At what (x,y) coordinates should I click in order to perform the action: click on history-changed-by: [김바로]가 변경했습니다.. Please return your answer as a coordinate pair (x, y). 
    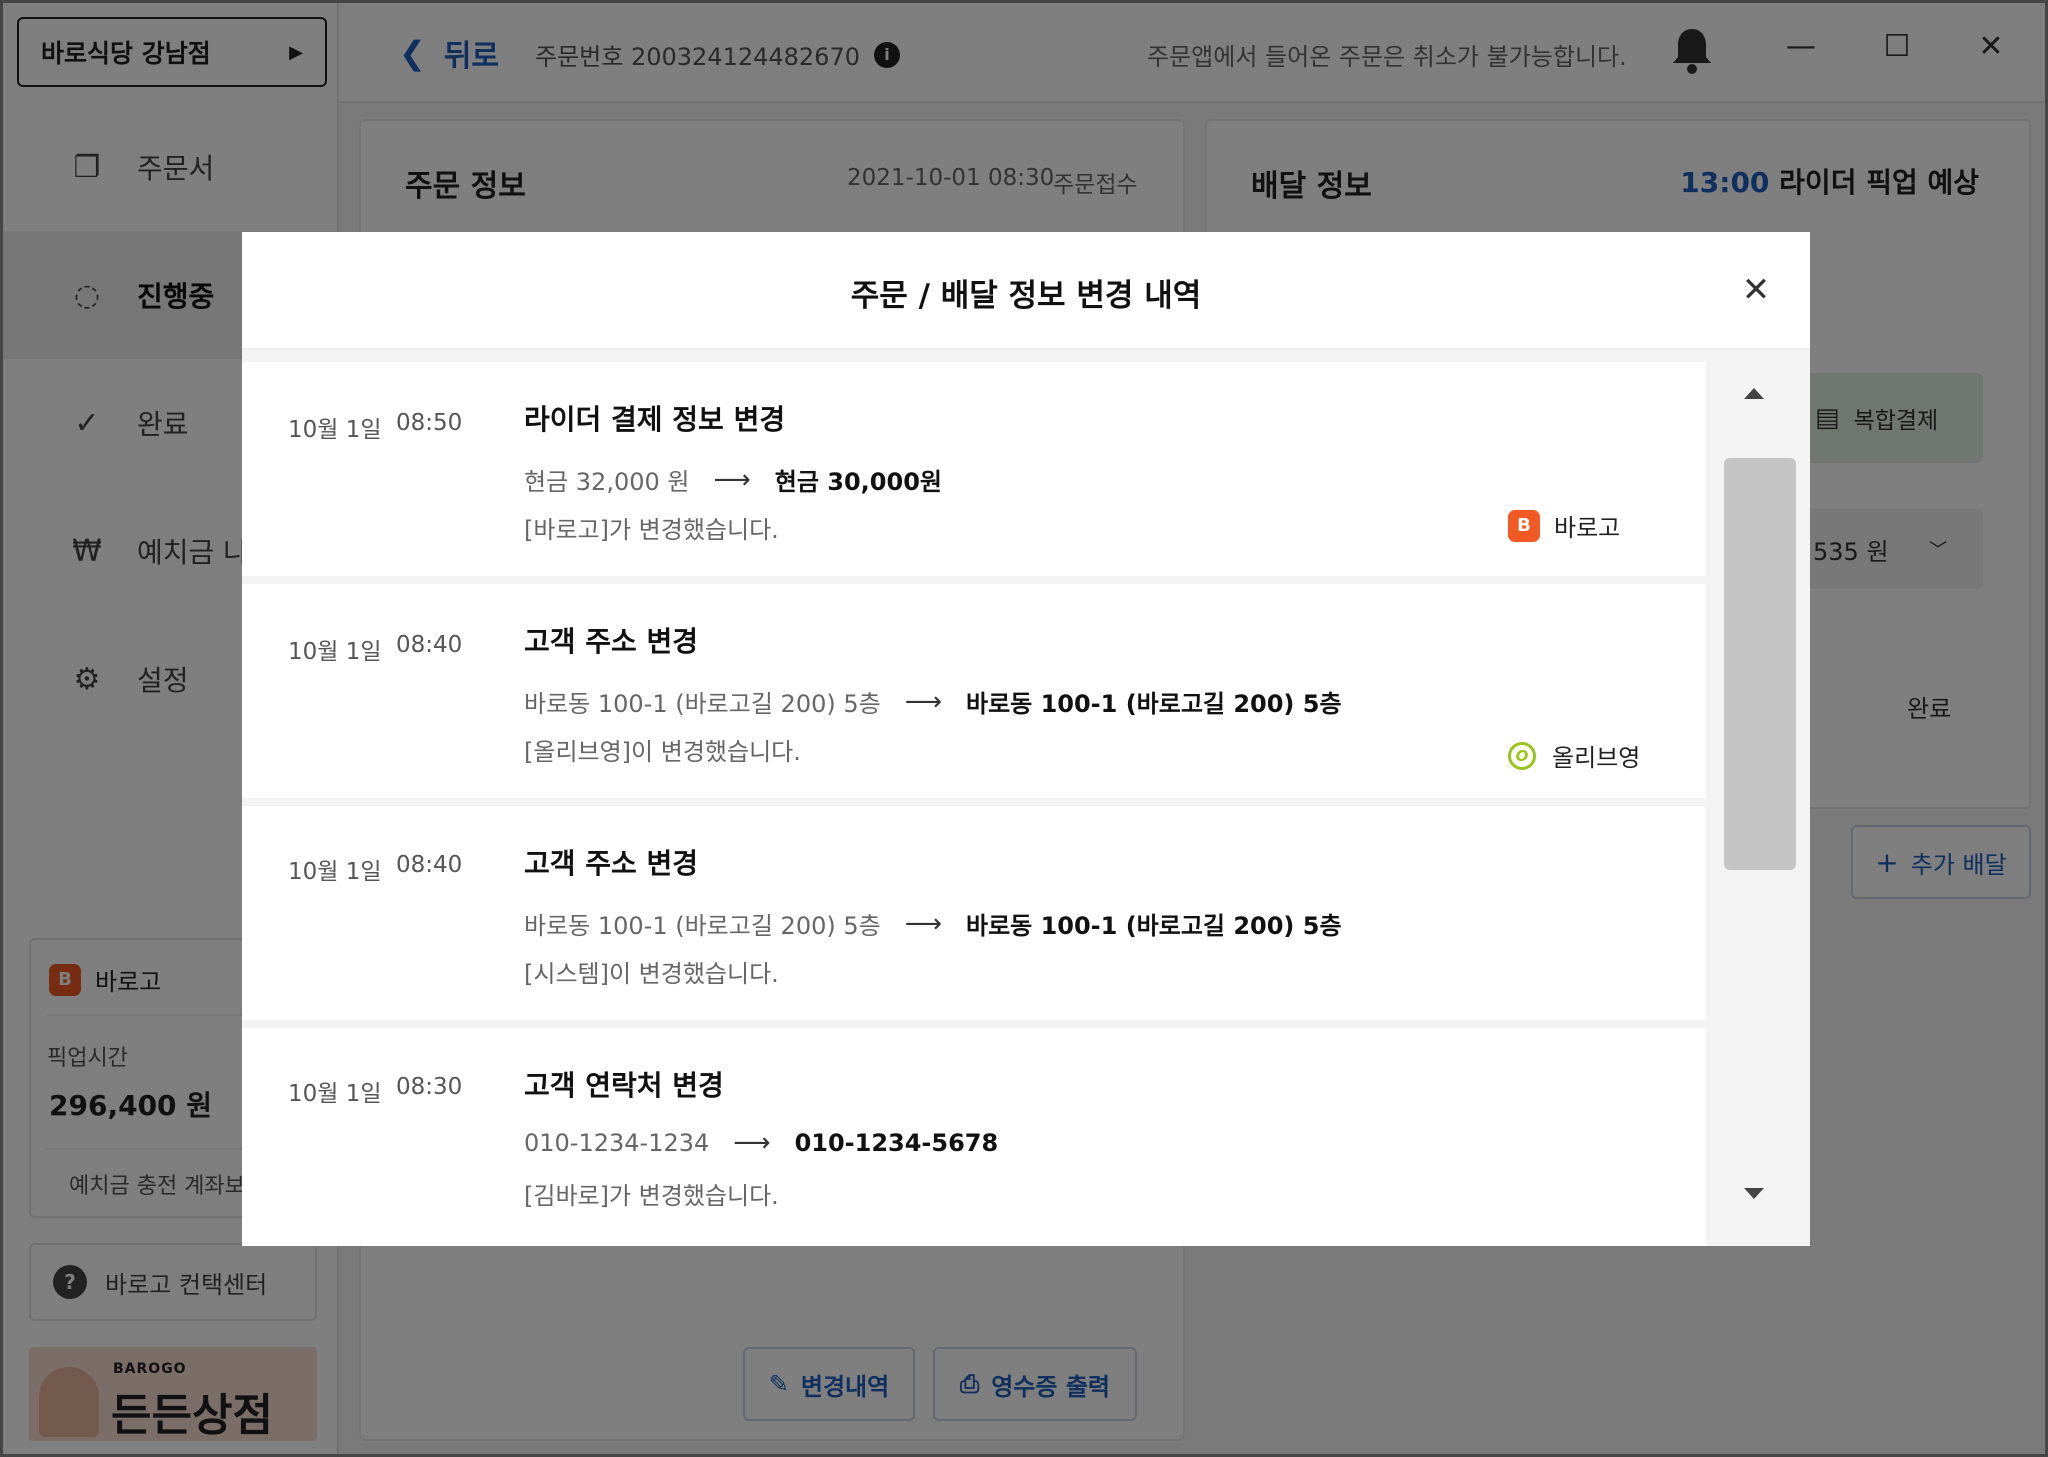
    Looking at the image, I should click on (651, 1196).